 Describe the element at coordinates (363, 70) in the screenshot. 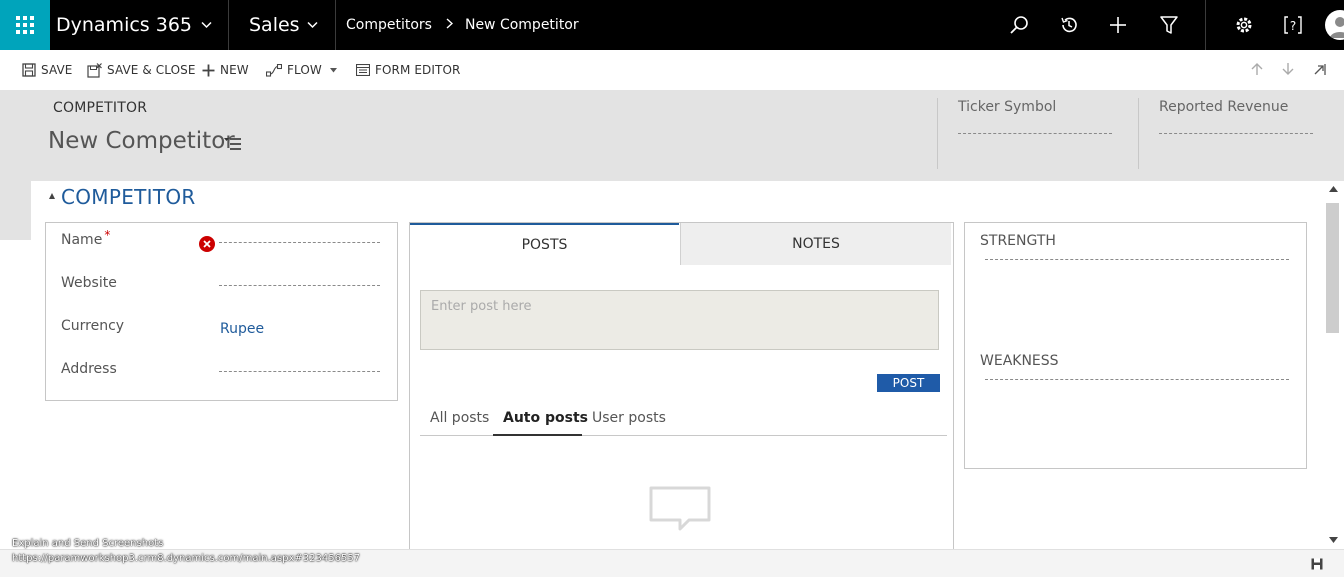

I see `form-editor-icon` at that location.